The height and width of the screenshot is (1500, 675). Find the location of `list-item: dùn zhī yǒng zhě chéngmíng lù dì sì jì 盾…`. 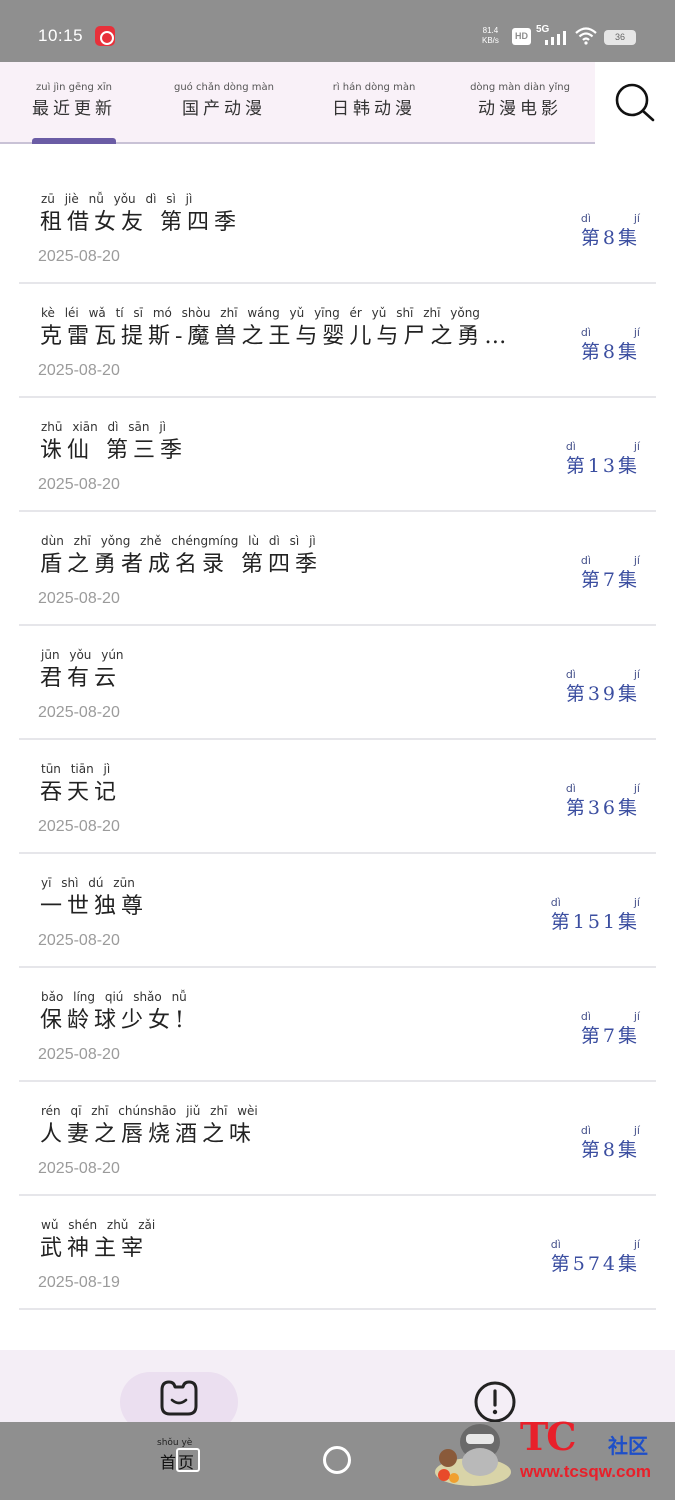

list-item: dùn zhī yǒng zhě chéngmíng lù dì sì jì 盾… is located at coordinates (337, 569).